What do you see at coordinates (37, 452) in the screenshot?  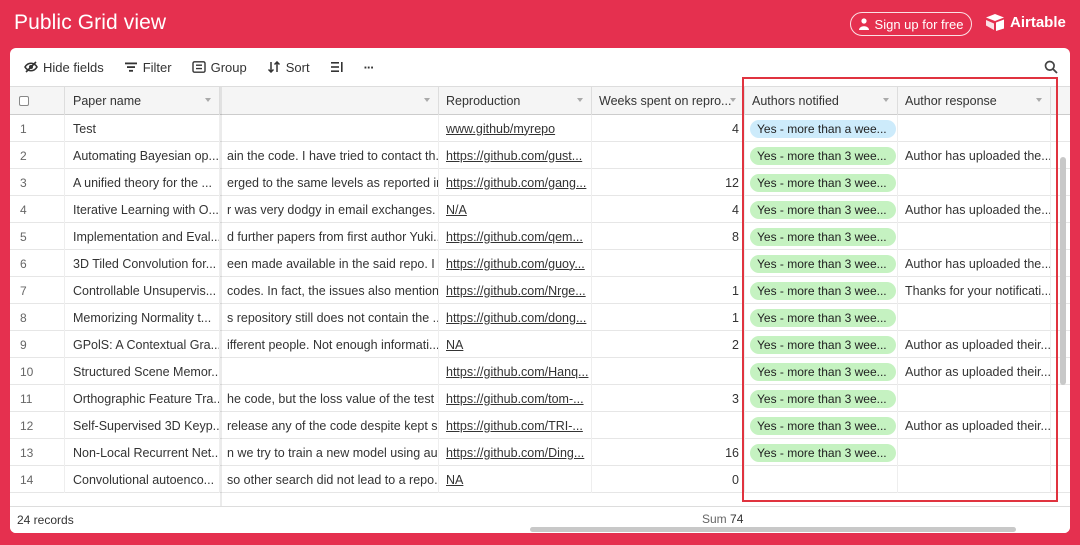 I see `row-number: 13` at bounding box center [37, 452].